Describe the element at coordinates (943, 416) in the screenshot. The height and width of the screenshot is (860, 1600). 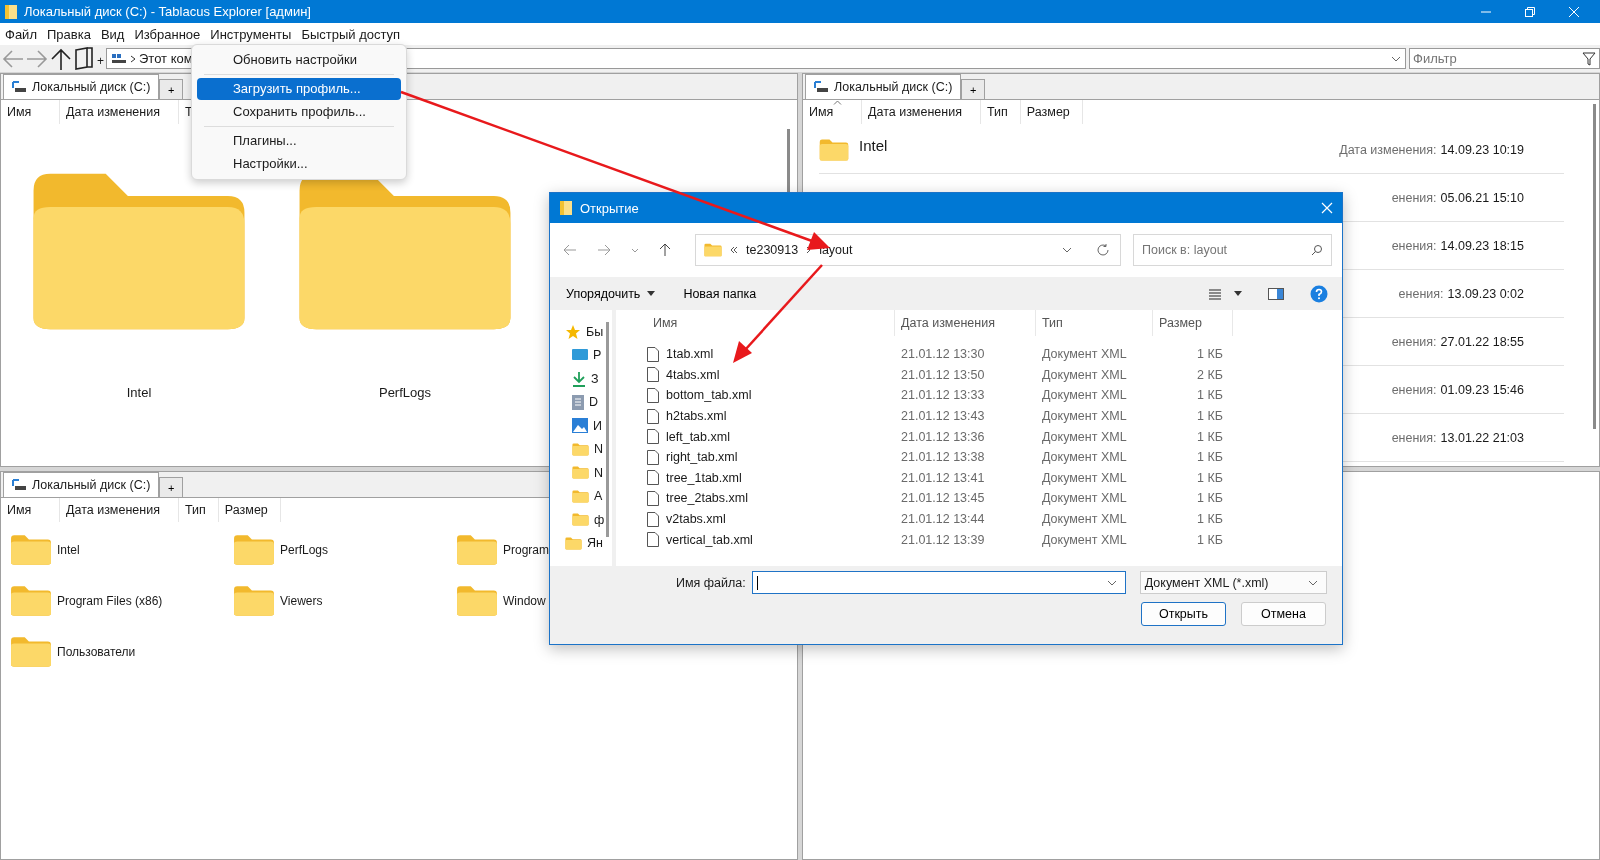
I see `file-date: 21.01.12 13:43` at that location.